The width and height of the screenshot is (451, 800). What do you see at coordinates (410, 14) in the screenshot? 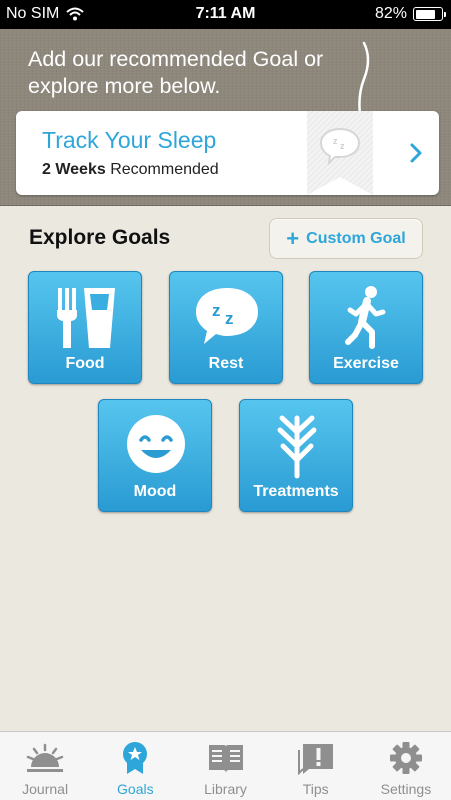
I see `status-right: 82%` at bounding box center [410, 14].